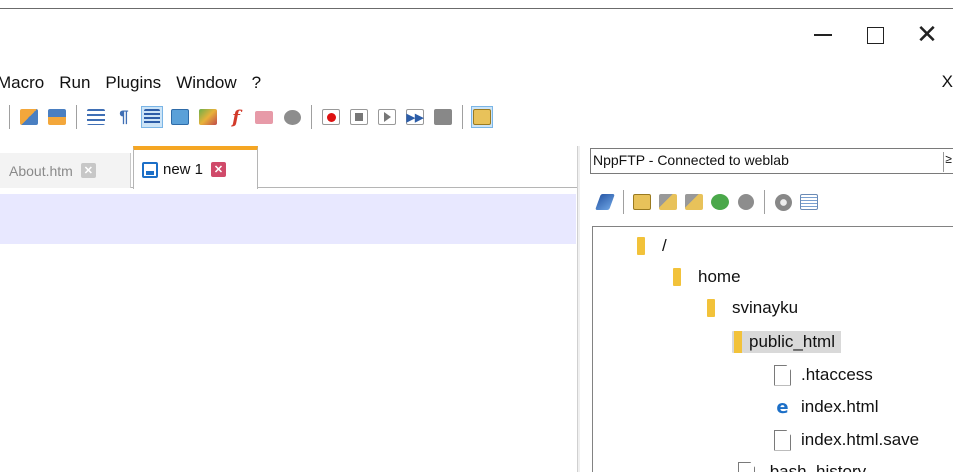 The image size is (953, 472). Describe the element at coordinates (289, 167) in the screenshot. I see `document-tab-strip: About.htm ✕ new 1 ✕` at that location.